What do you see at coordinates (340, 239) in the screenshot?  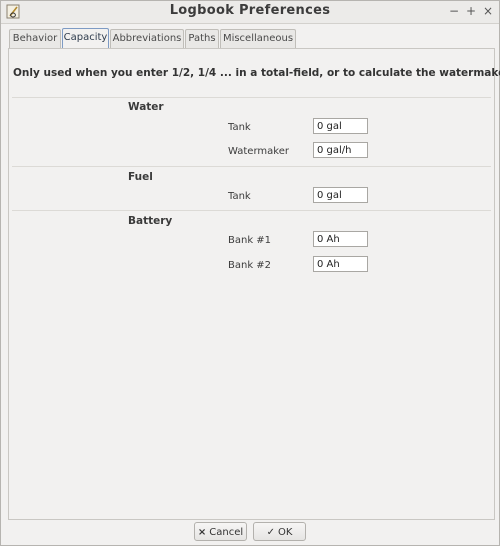 I see `bank1-field: 0 Ah` at bounding box center [340, 239].